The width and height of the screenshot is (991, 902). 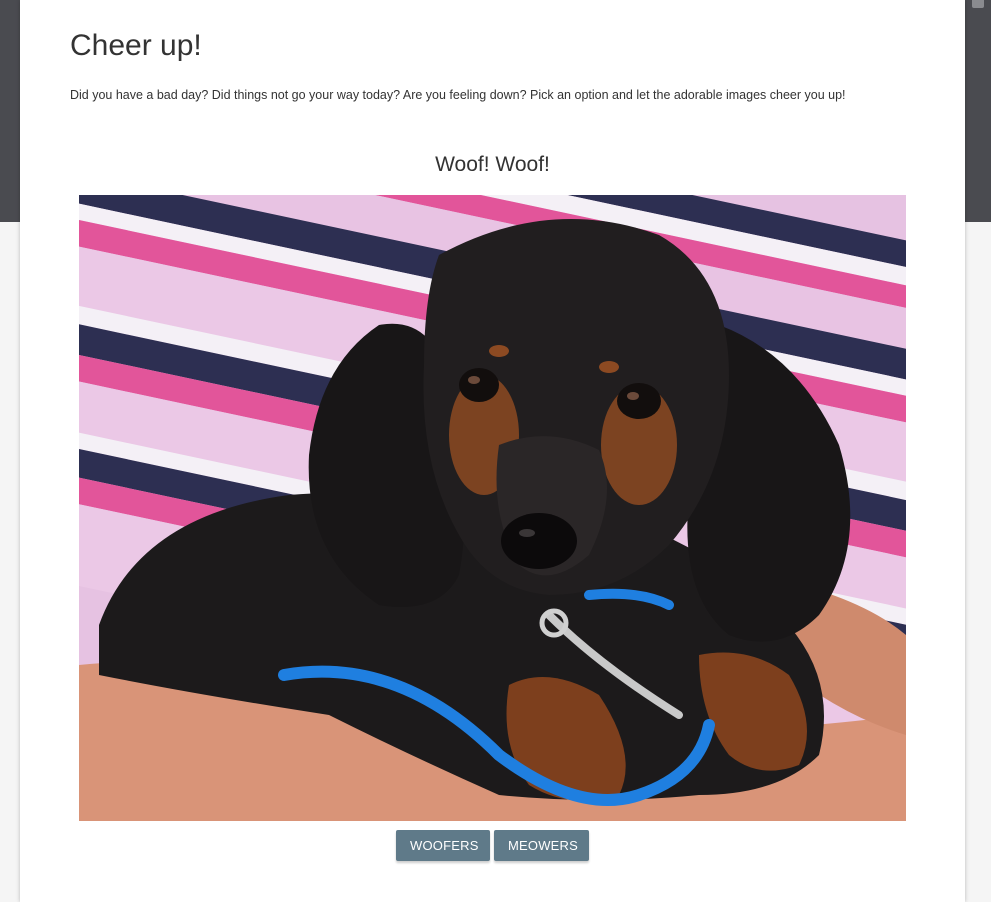 I want to click on scrollbar-thumb, so click(x=978, y=4).